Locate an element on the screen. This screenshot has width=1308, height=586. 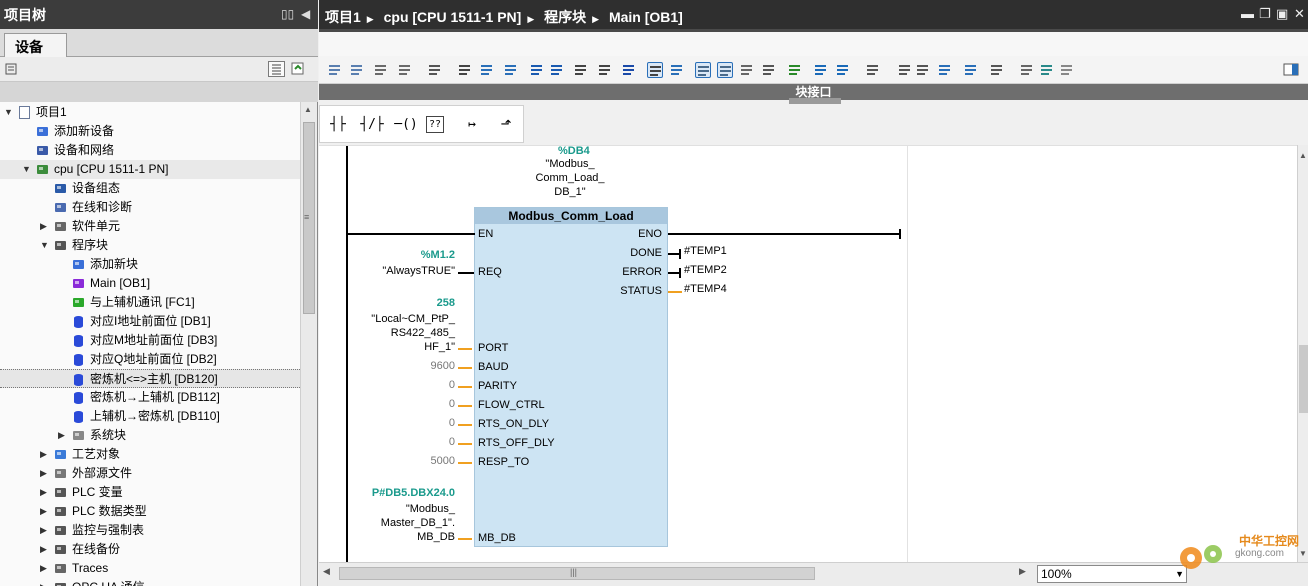
input-value: 5000 is located at coordinates (443, 461).